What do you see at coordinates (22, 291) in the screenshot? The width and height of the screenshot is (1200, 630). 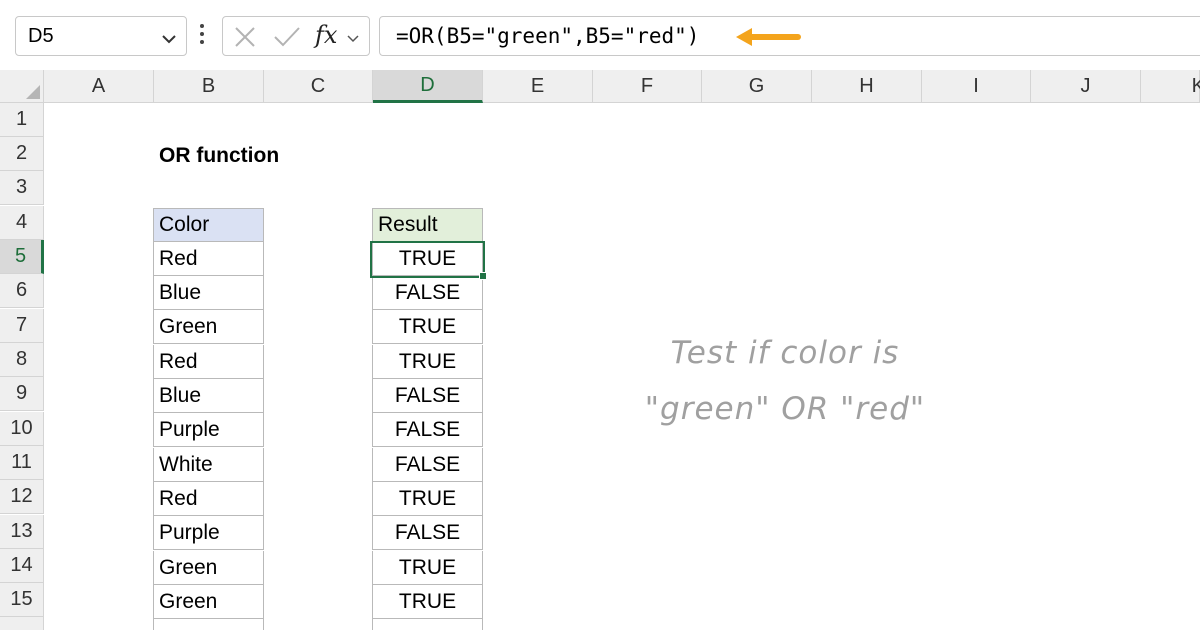 I see `row-header-6: 6` at bounding box center [22, 291].